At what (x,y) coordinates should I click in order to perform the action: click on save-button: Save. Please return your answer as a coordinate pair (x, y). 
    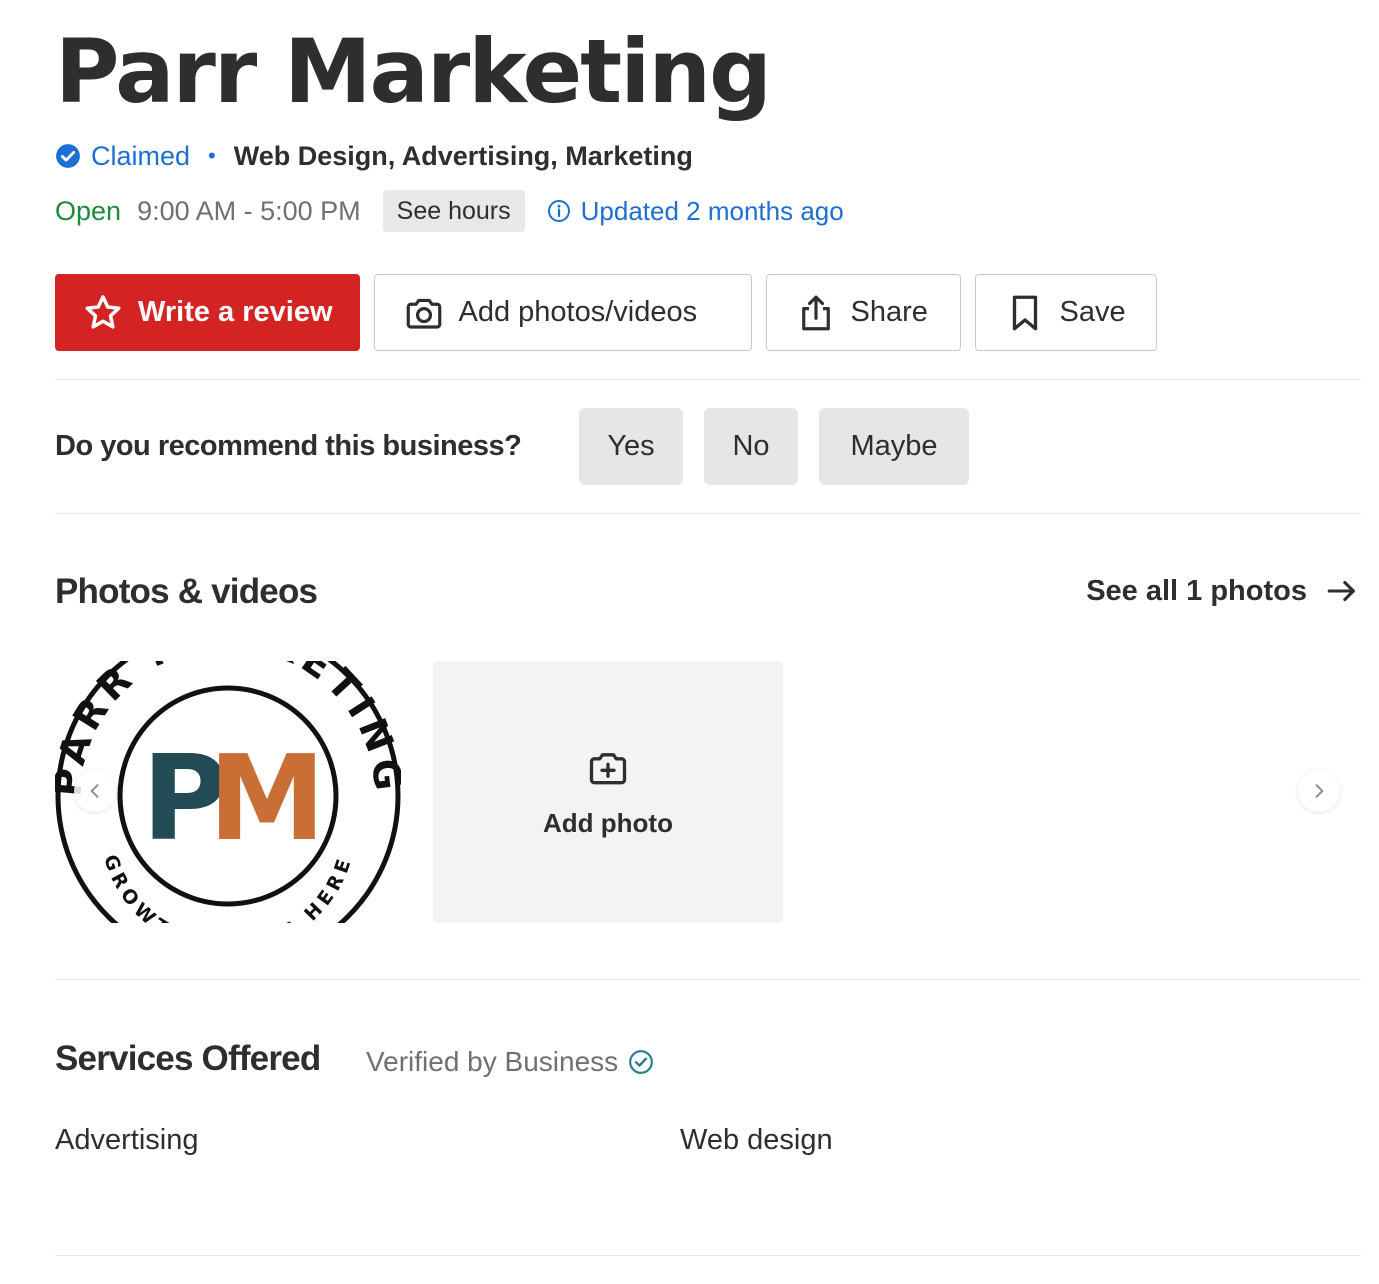
    Looking at the image, I should click on (1065, 312).